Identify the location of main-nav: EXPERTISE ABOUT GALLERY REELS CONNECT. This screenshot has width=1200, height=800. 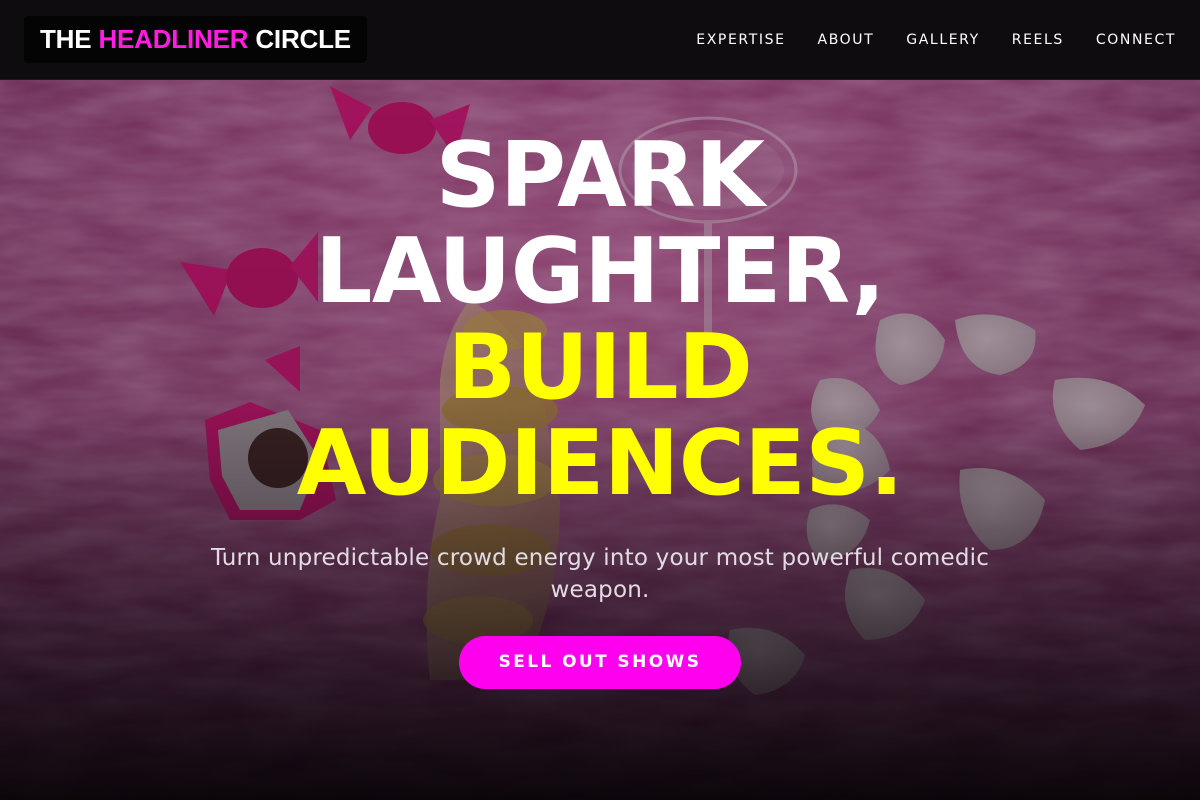
(920, 40).